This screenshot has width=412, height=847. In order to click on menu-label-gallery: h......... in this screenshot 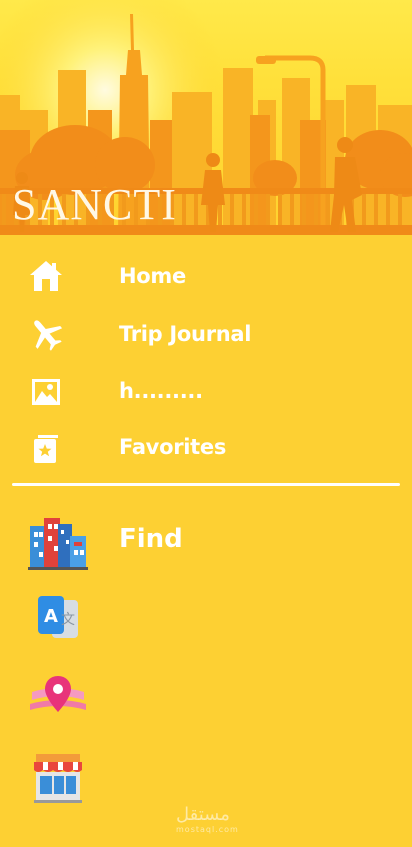, I will do `click(161, 391)`.